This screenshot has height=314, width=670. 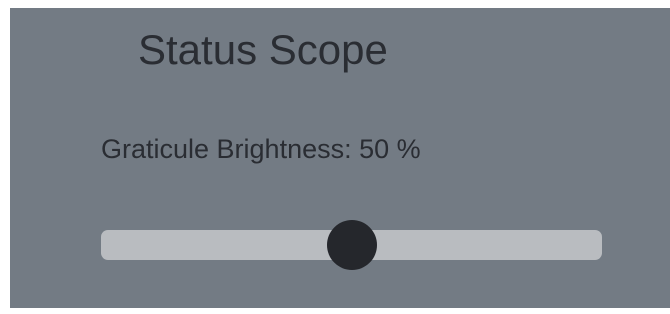 I want to click on panel-title: Status Scope, so click(x=263, y=49).